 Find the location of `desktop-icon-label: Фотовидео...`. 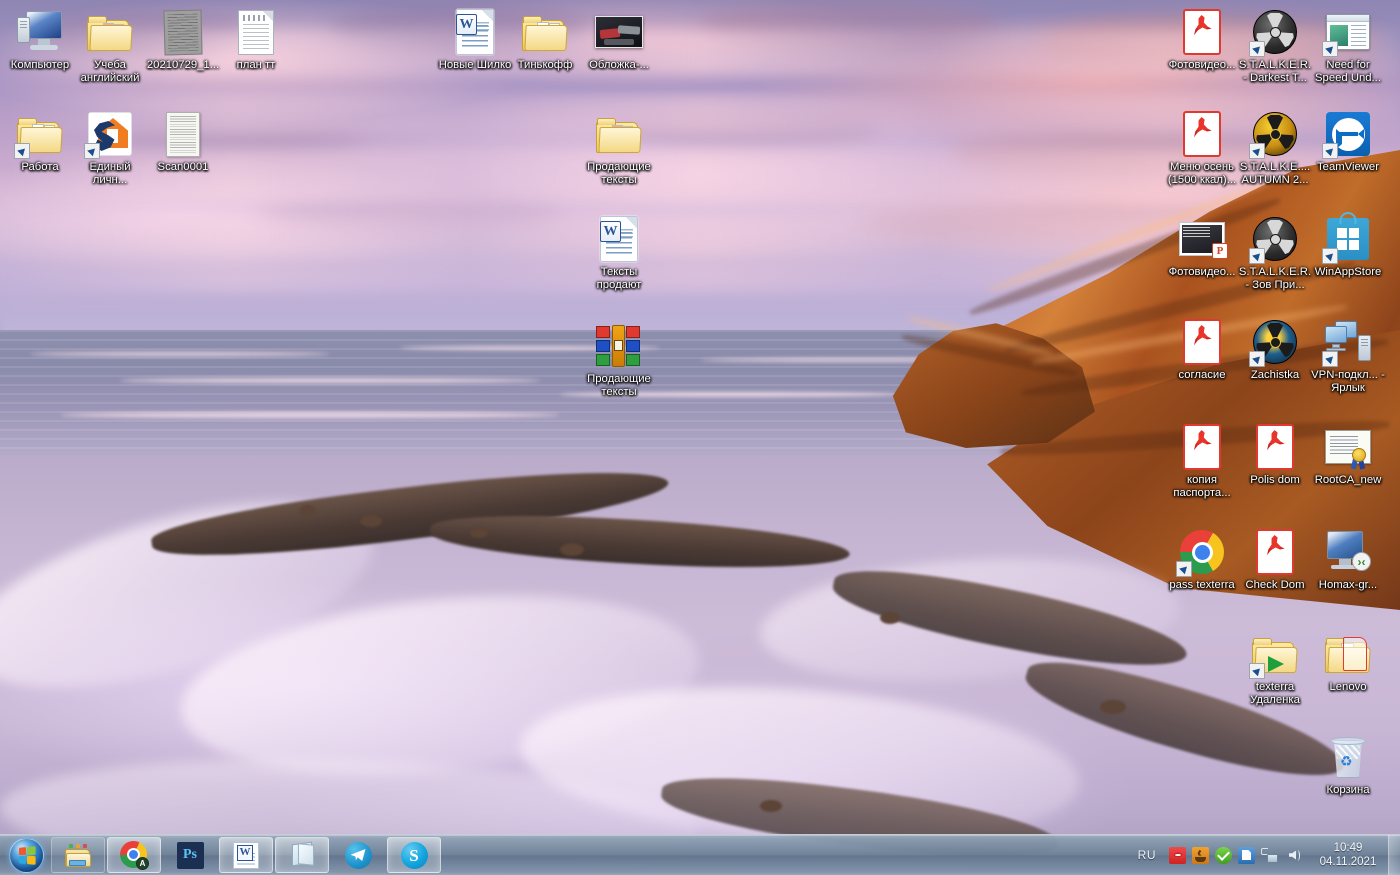

desktop-icon-label: Фотовидео... is located at coordinates (1202, 272).